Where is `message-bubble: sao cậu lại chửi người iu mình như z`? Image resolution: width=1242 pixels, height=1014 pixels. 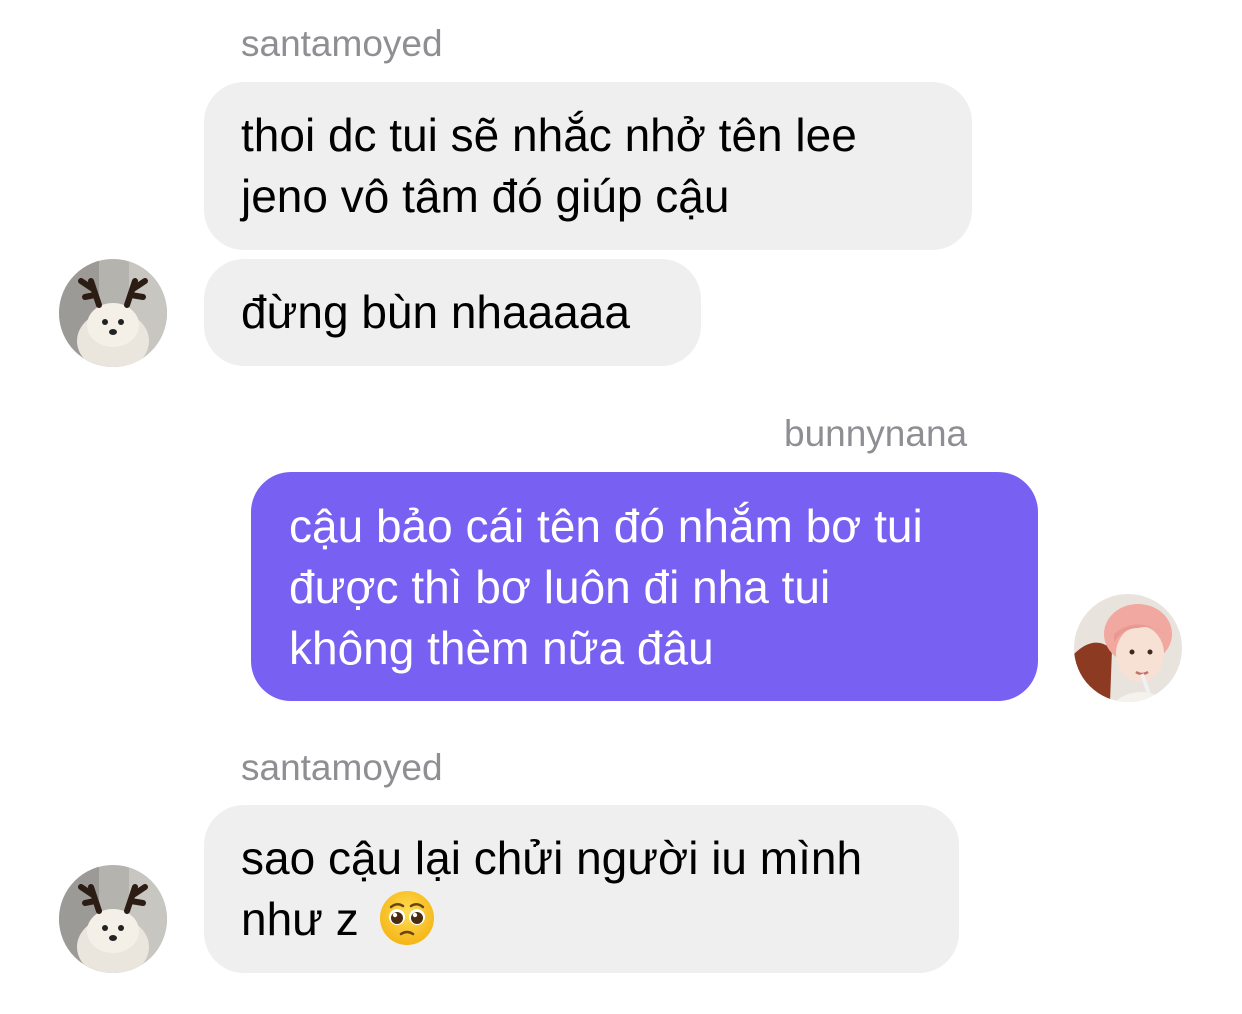
message-bubble: sao cậu lại chửi người iu mình như z is located at coordinates (581, 889).